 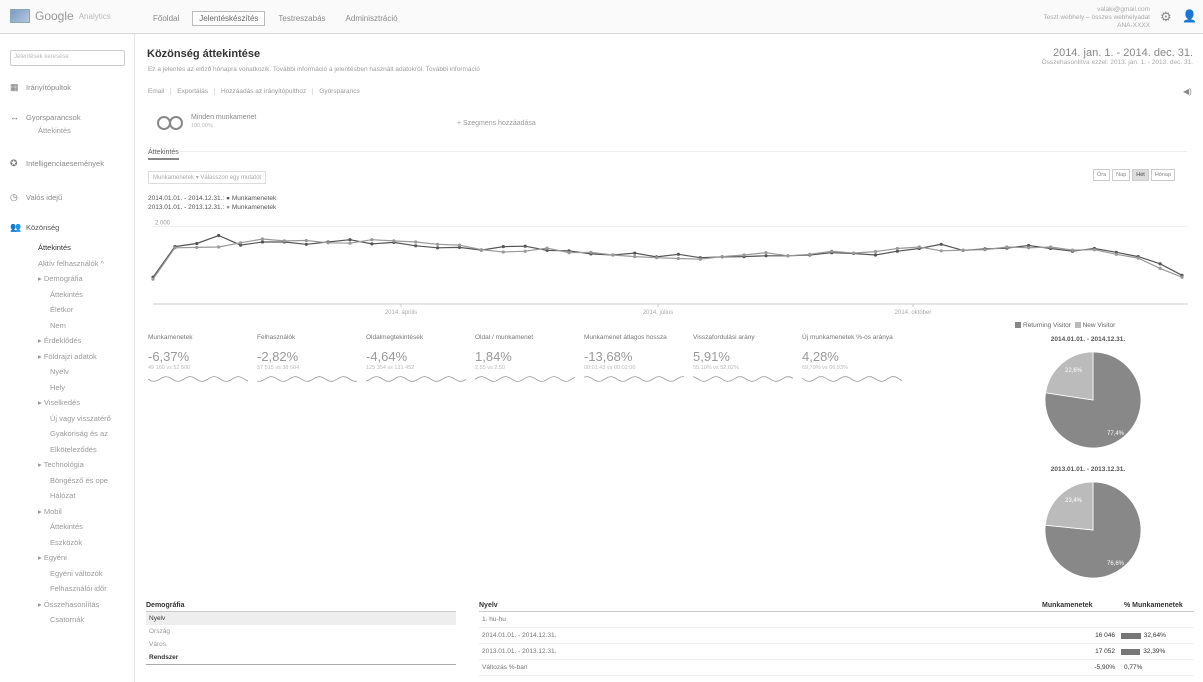 I want to click on user-icon: 👤, so click(x=1189, y=16).